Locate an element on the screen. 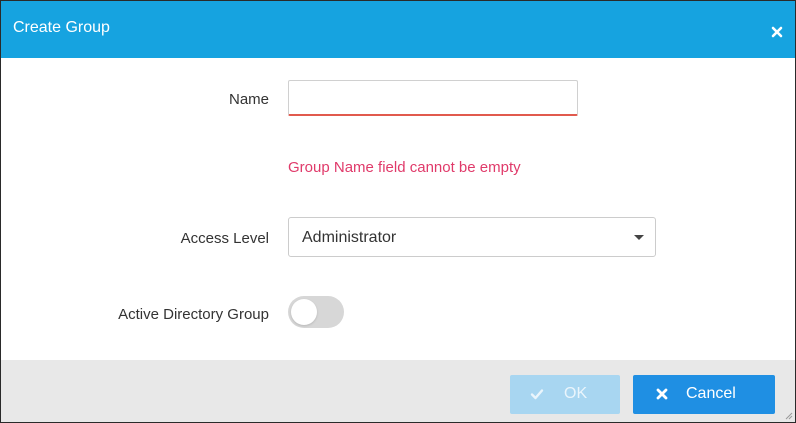  check-icon is located at coordinates (537, 394).